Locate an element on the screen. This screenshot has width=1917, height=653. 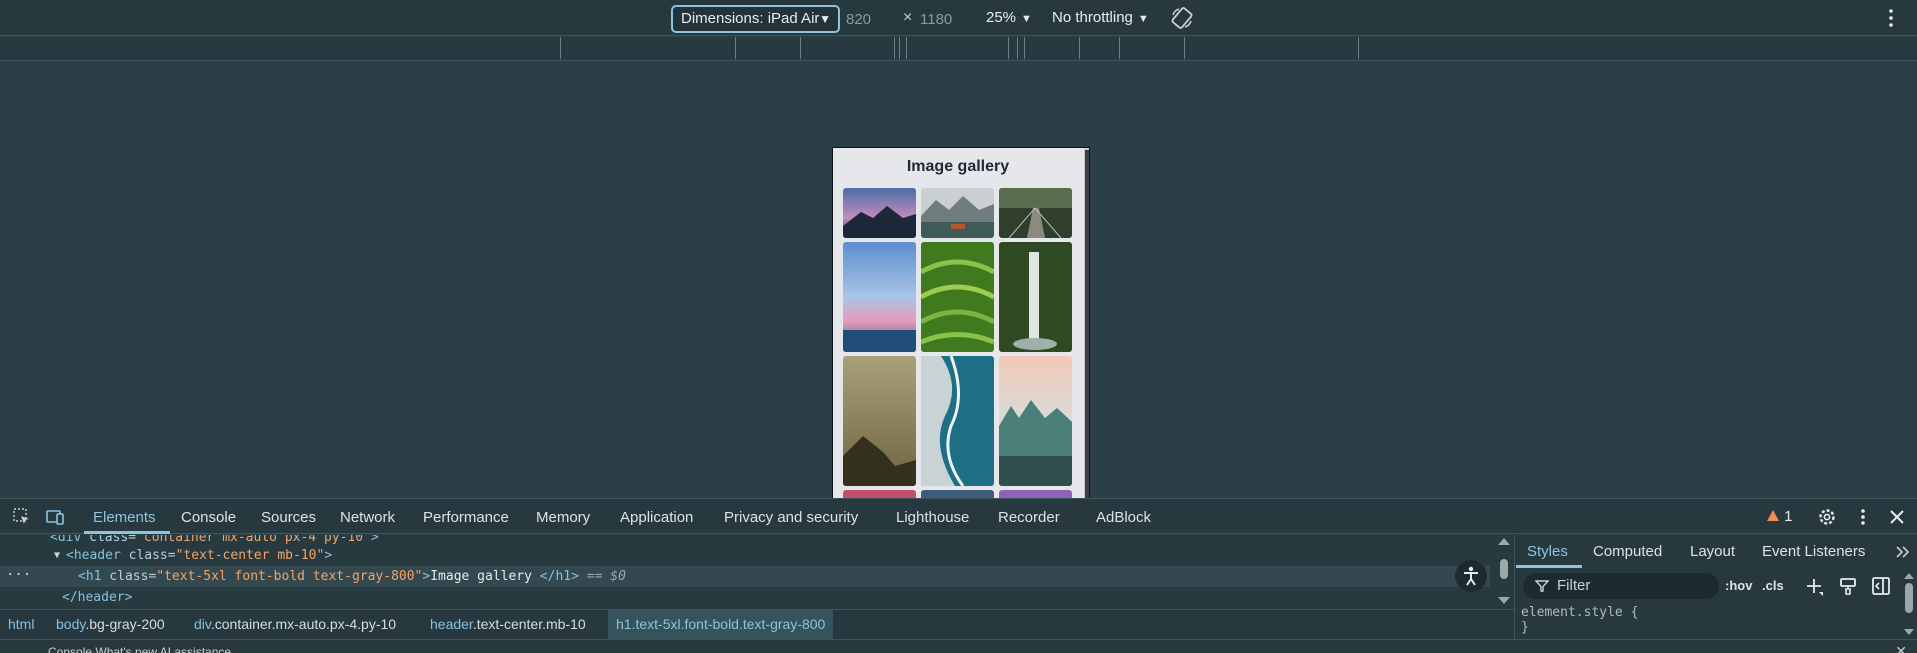
tab-application: Application is located at coordinates (656, 517).